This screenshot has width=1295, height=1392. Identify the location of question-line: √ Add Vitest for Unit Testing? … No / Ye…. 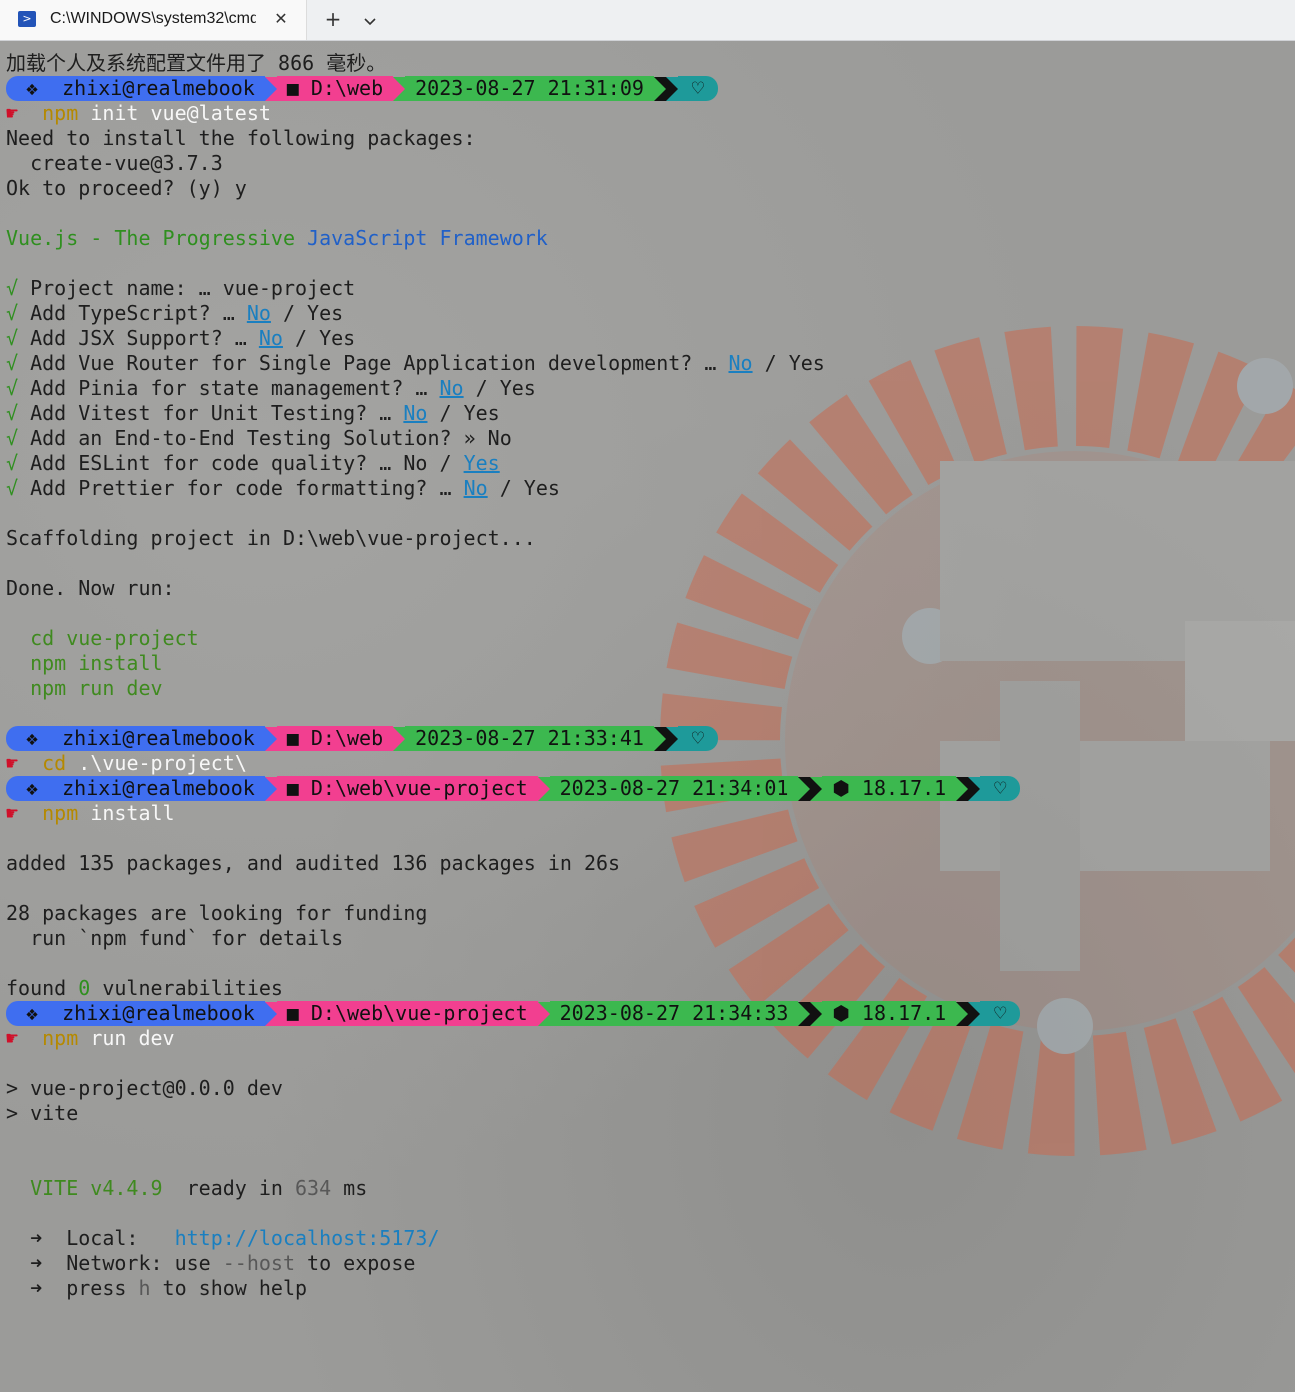
(253, 413).